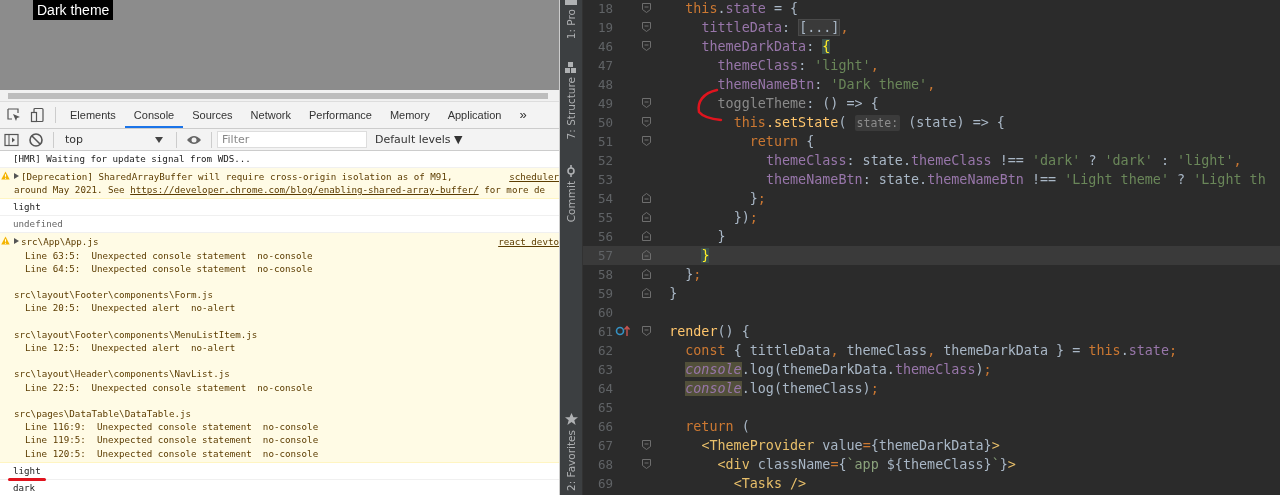 This screenshot has width=1280, height=495. What do you see at coordinates (797, 65) in the screenshot?
I see `code-line: themeClass: 'light',` at bounding box center [797, 65].